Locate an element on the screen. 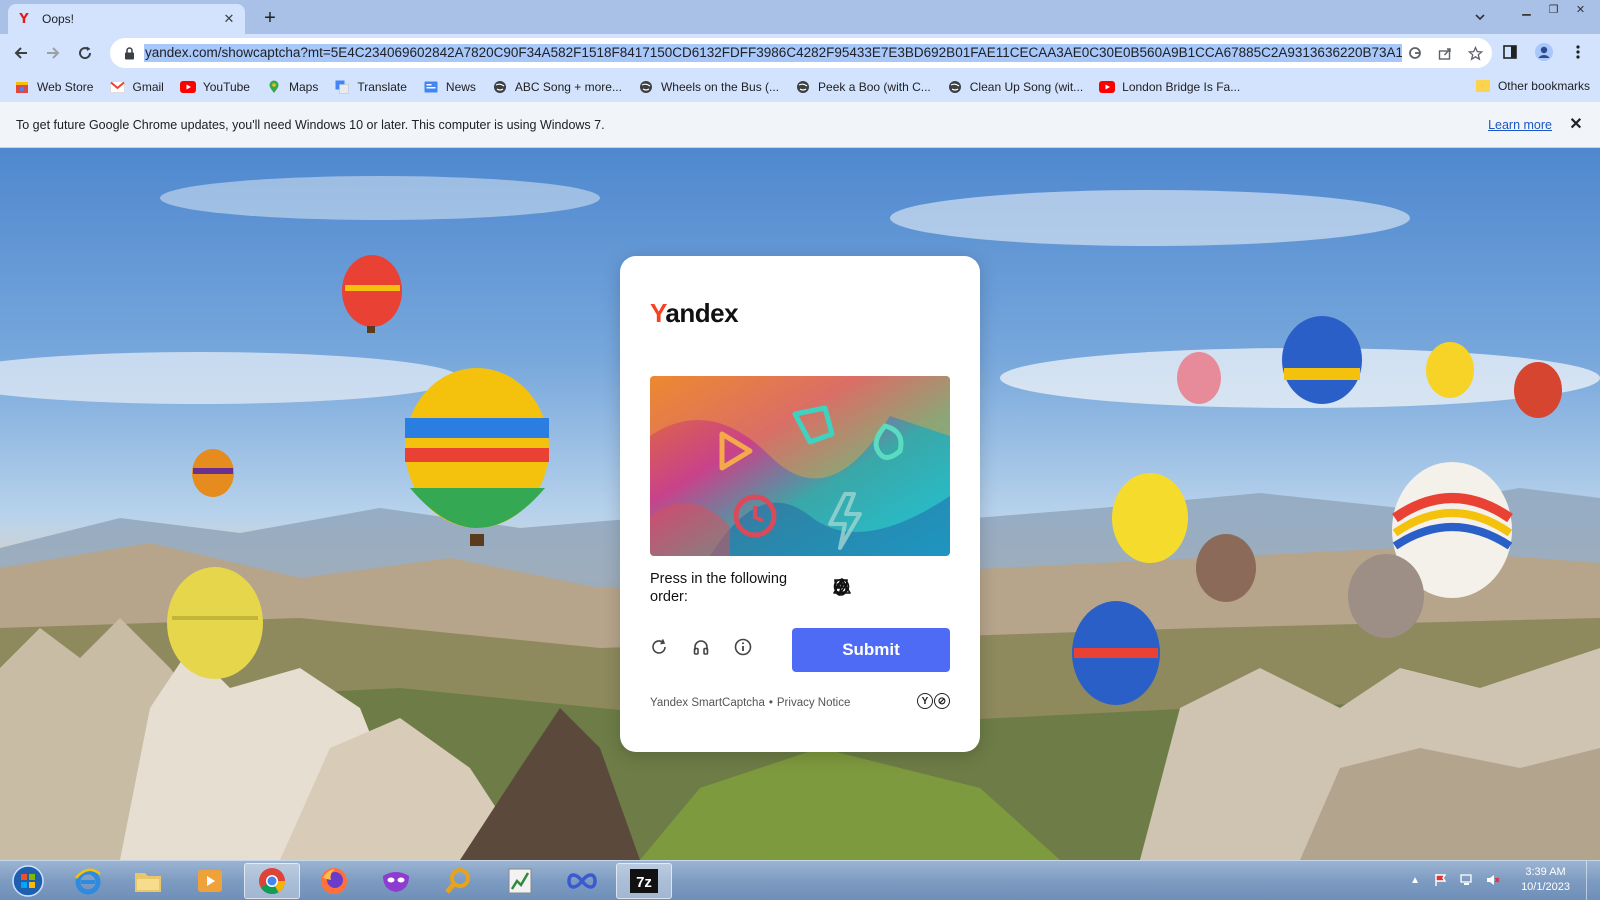  7zip-icon: 7z is located at coordinates (644, 881).